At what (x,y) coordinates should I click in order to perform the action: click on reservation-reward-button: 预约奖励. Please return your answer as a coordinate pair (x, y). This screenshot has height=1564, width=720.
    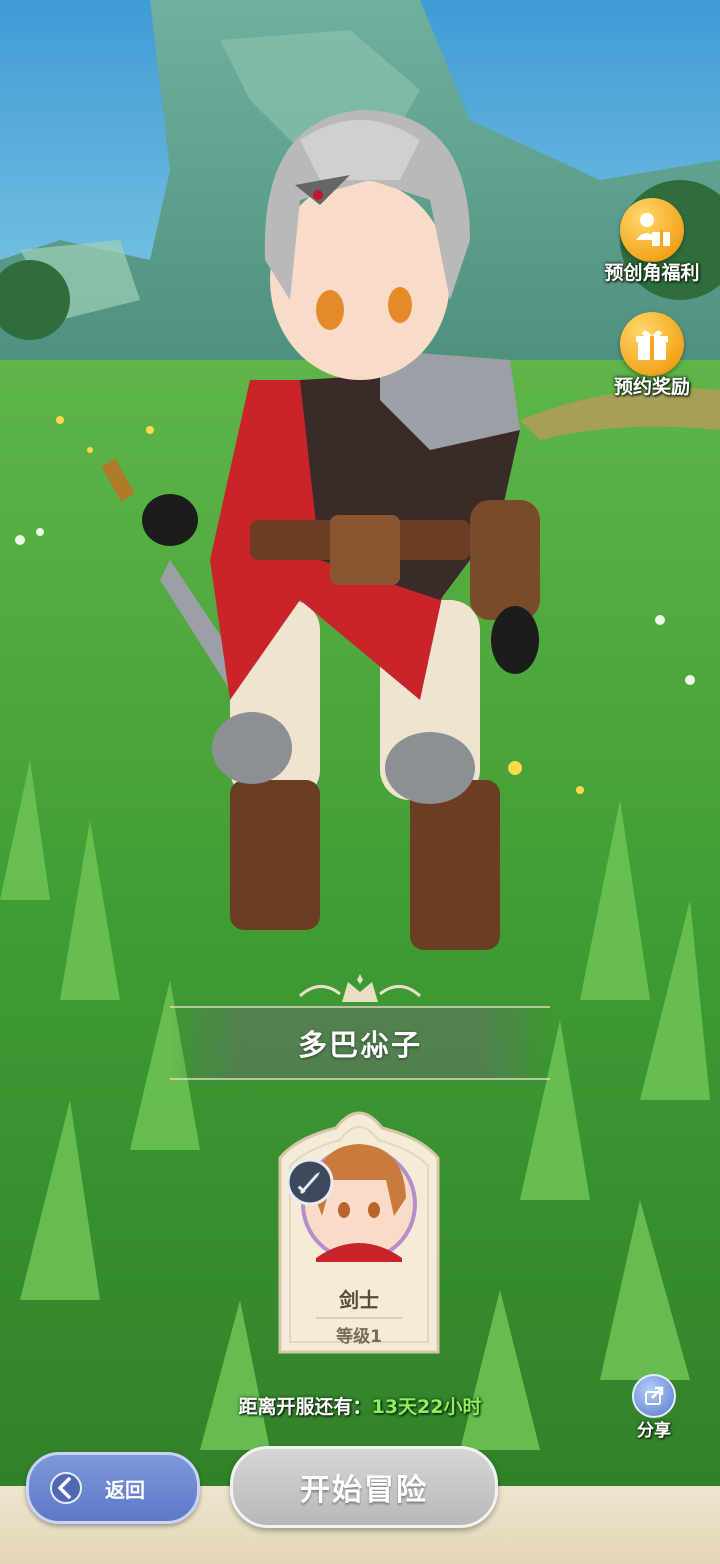
    Looking at the image, I should click on (652, 355).